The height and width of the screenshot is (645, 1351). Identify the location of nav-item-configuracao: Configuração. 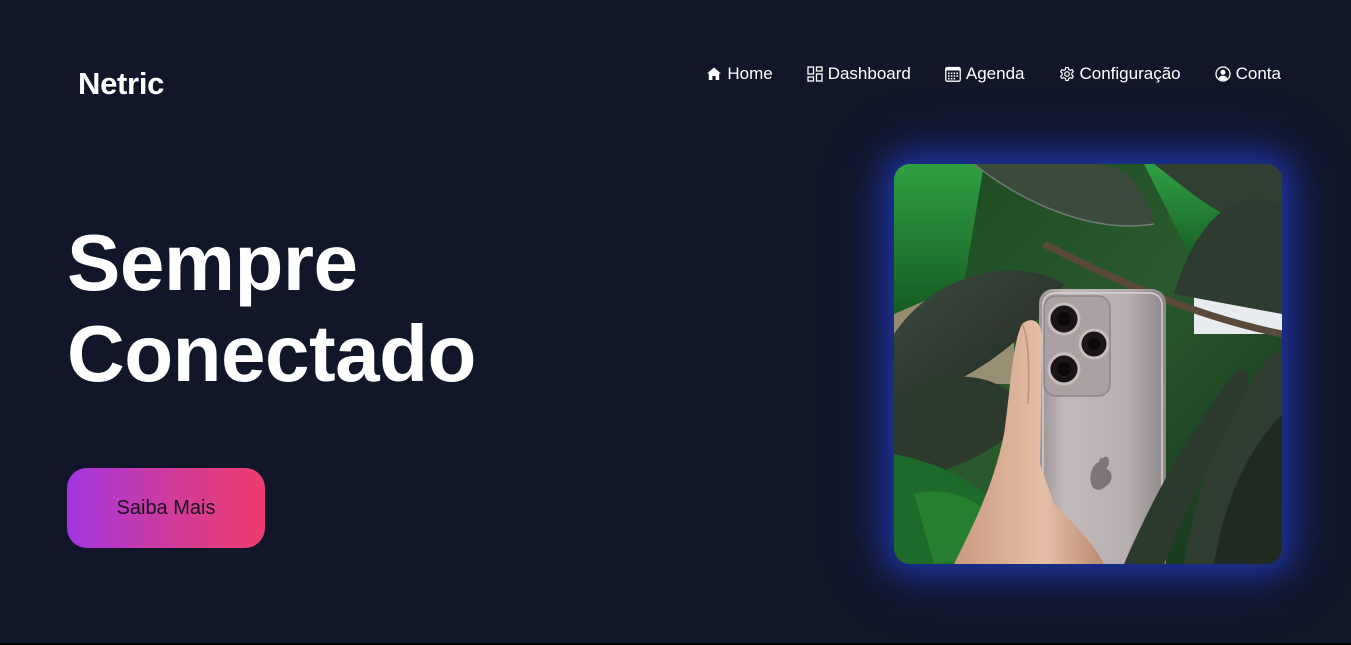
(1120, 74).